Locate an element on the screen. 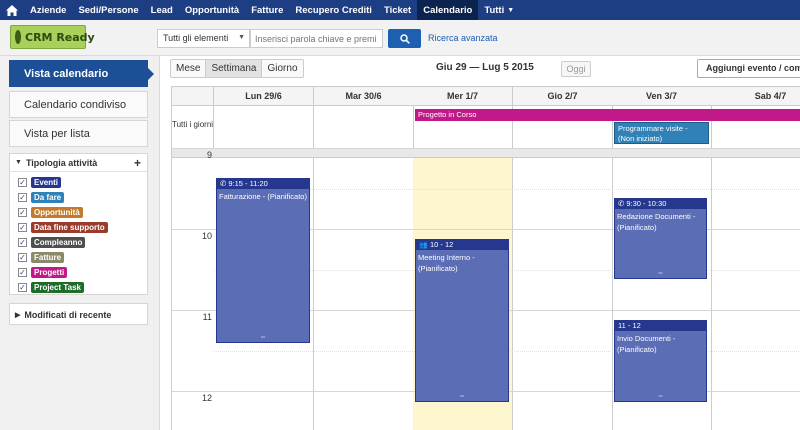 The image size is (800, 430). category-row: ✓ Compleanno is located at coordinates (78, 242).